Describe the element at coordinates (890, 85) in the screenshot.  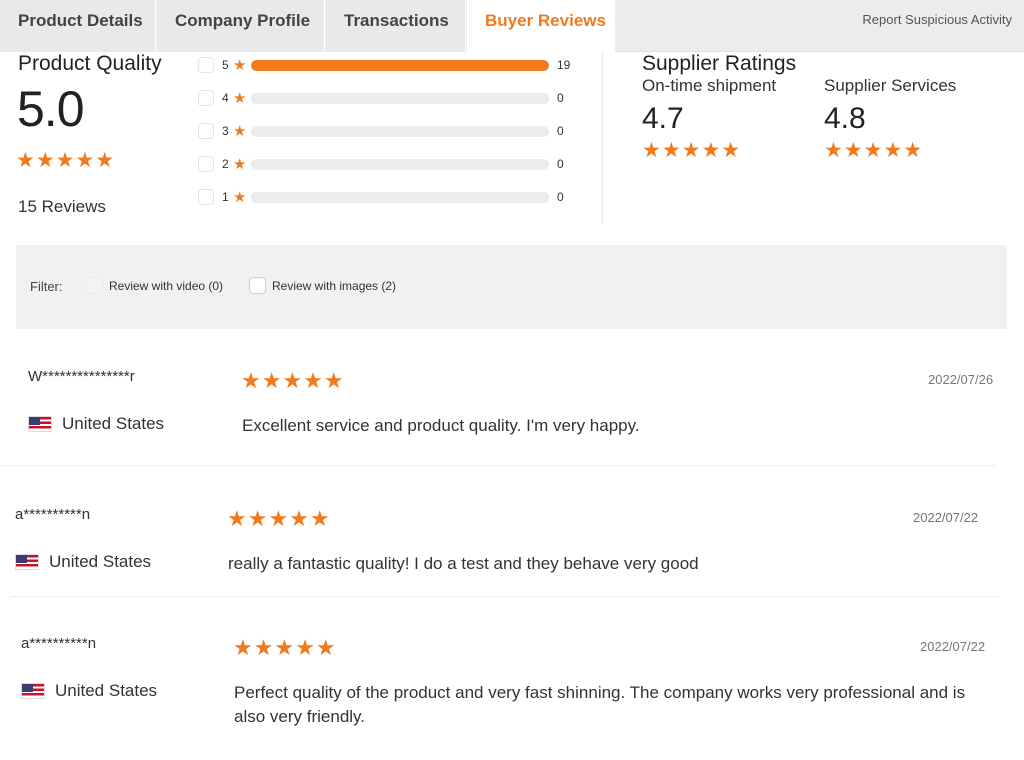
I see `rating-label: Supplier Services` at that location.